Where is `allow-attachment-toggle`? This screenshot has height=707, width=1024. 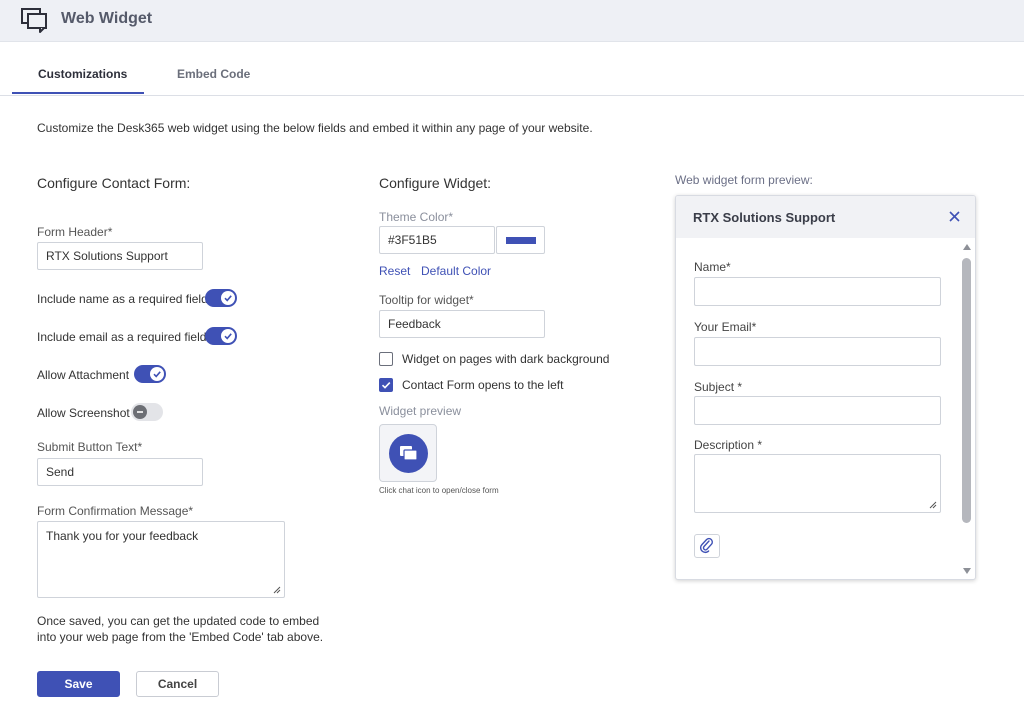
allow-attachment-toggle is located at coordinates (150, 374).